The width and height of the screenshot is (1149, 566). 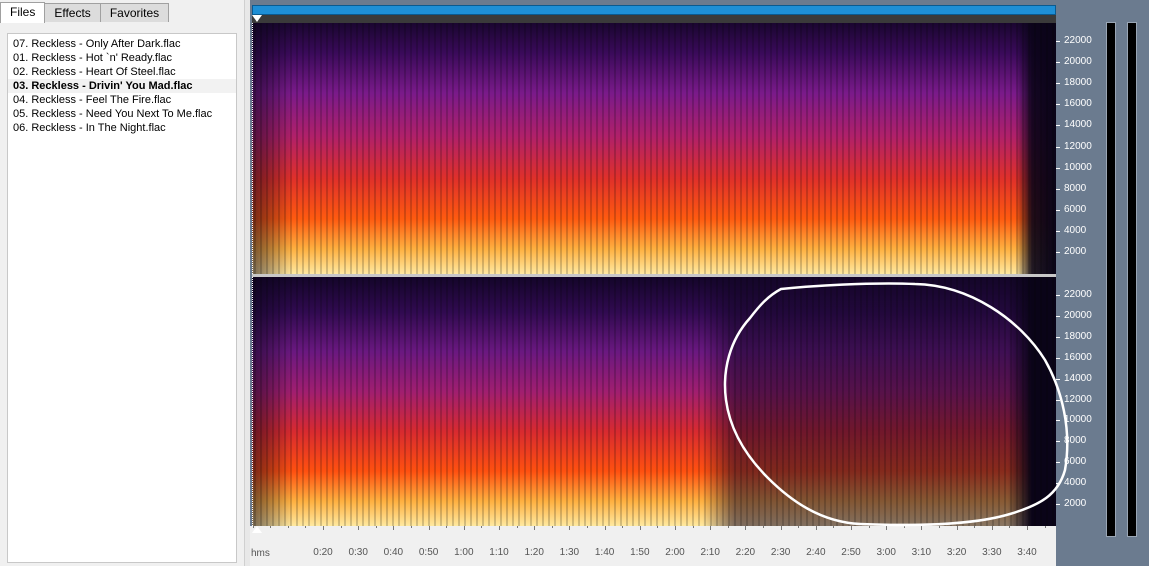 What do you see at coordinates (257, 529) in the screenshot?
I see `playhead-bottom-marker-icon` at bounding box center [257, 529].